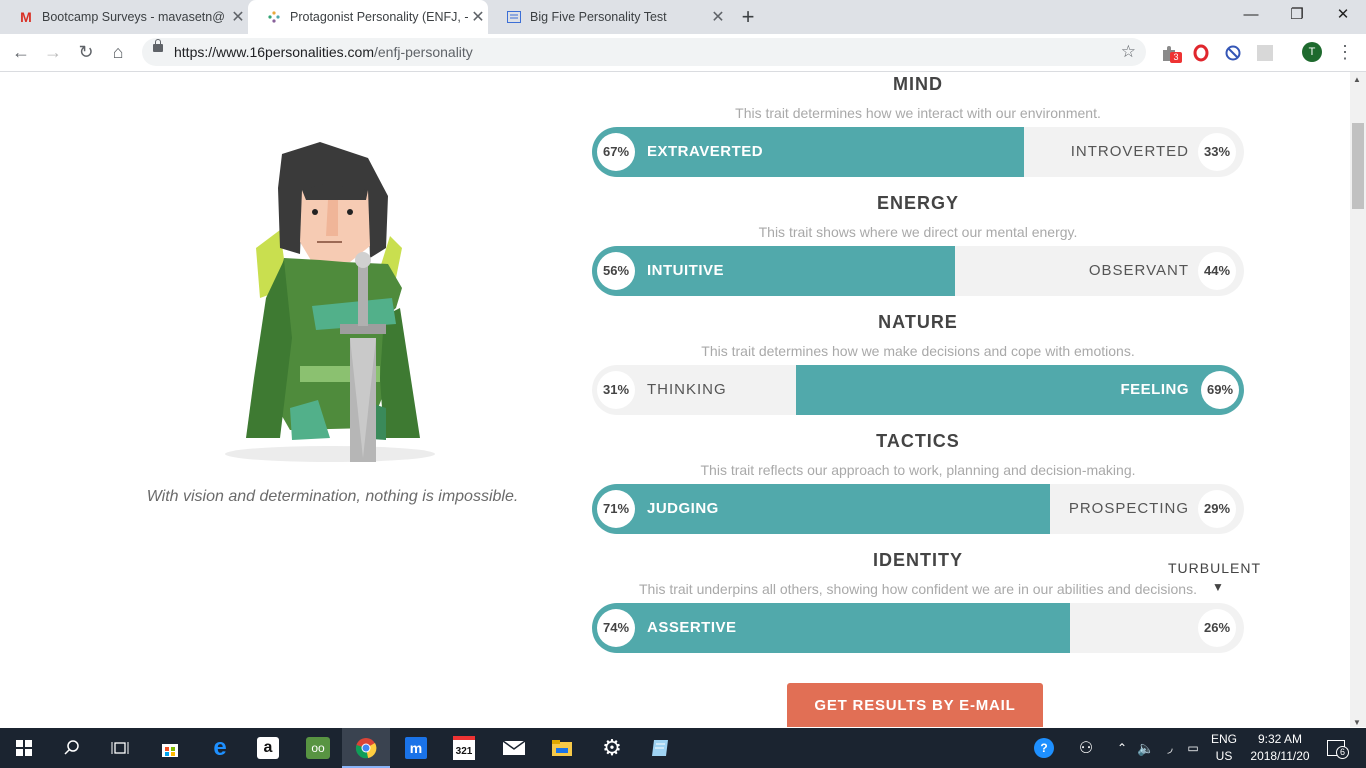  I want to click on calendar-icon: 321, so click(464, 748).